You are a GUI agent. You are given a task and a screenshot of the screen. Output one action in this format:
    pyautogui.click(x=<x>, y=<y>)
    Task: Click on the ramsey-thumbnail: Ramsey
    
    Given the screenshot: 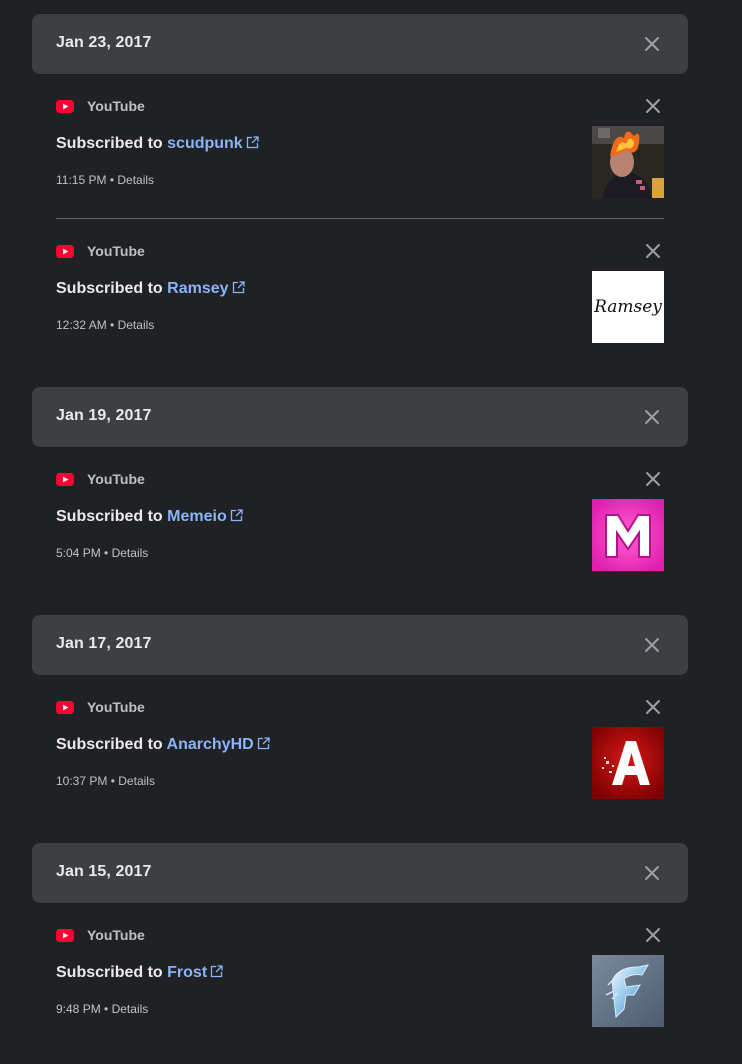 What is the action you would take?
    pyautogui.click(x=628, y=307)
    